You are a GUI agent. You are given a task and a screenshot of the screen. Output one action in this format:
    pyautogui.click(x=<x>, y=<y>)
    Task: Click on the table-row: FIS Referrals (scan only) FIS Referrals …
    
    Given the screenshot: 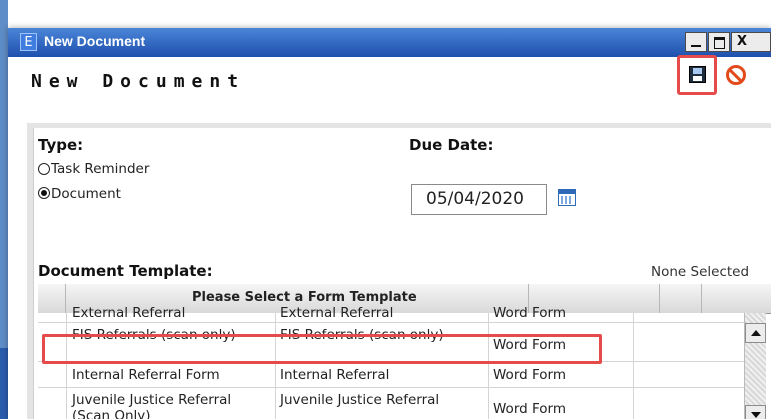 What is the action you would take?
    pyautogui.click(x=391, y=342)
    